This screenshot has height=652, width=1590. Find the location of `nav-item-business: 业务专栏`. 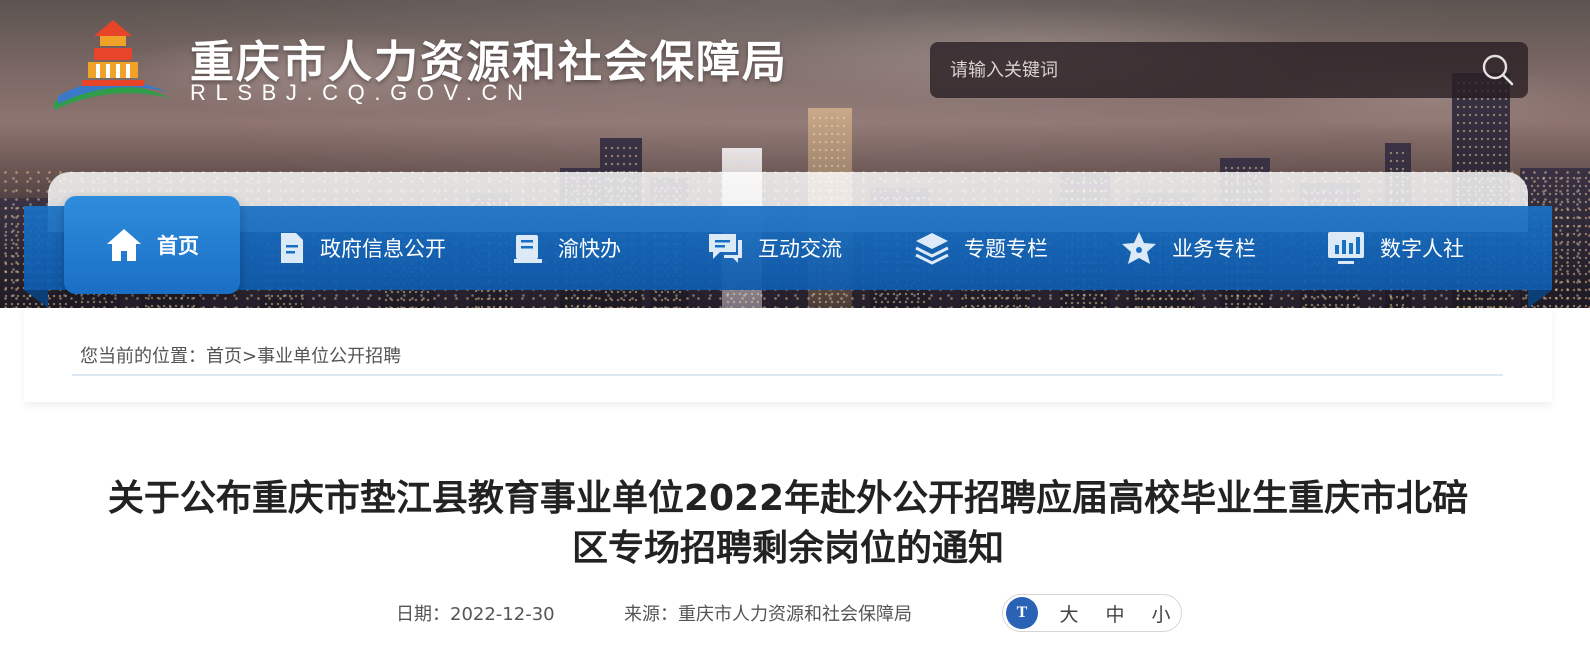

nav-item-business: 业务专栏 is located at coordinates (1188, 248).